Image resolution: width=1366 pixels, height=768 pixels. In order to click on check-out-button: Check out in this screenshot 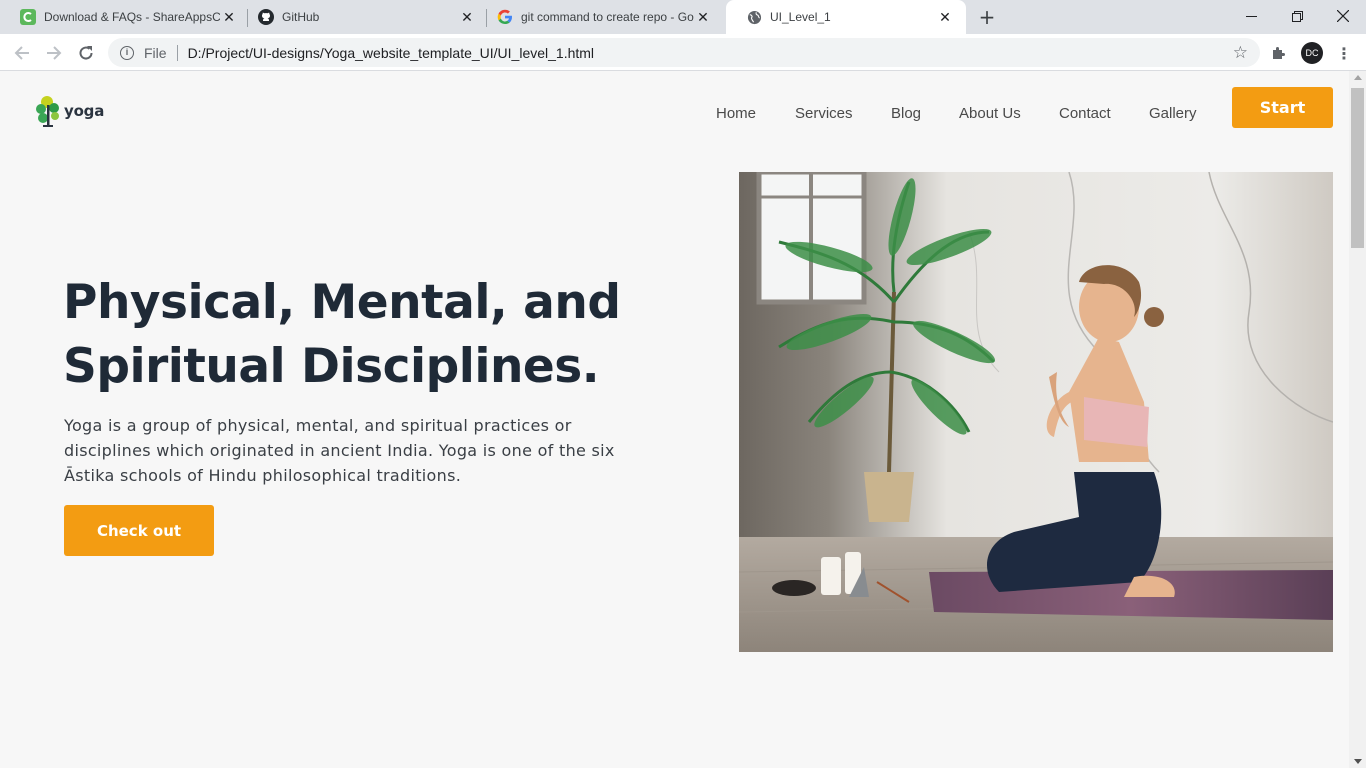, I will do `click(139, 530)`.